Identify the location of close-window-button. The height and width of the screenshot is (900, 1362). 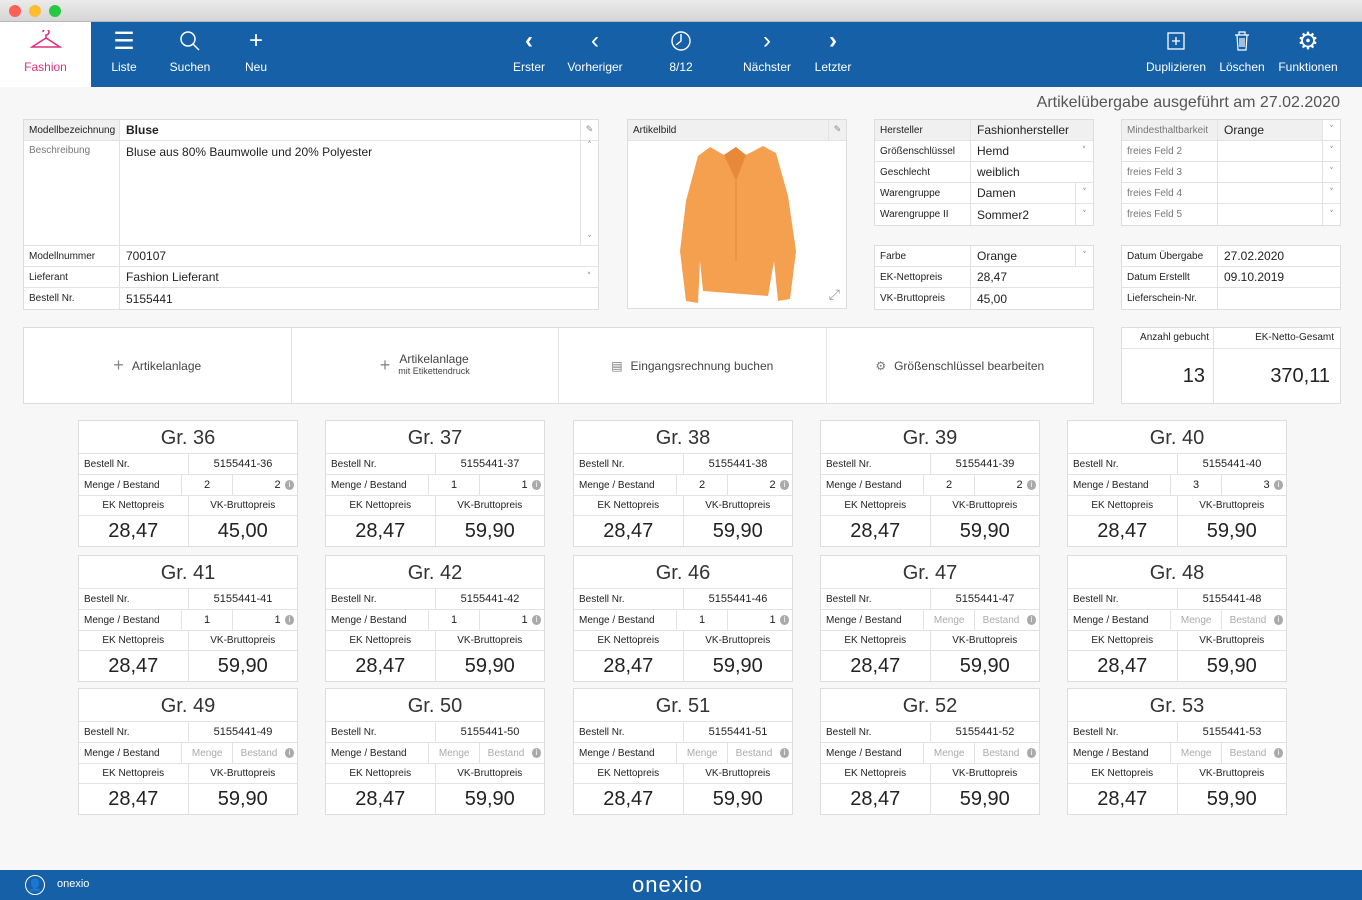
(15, 11).